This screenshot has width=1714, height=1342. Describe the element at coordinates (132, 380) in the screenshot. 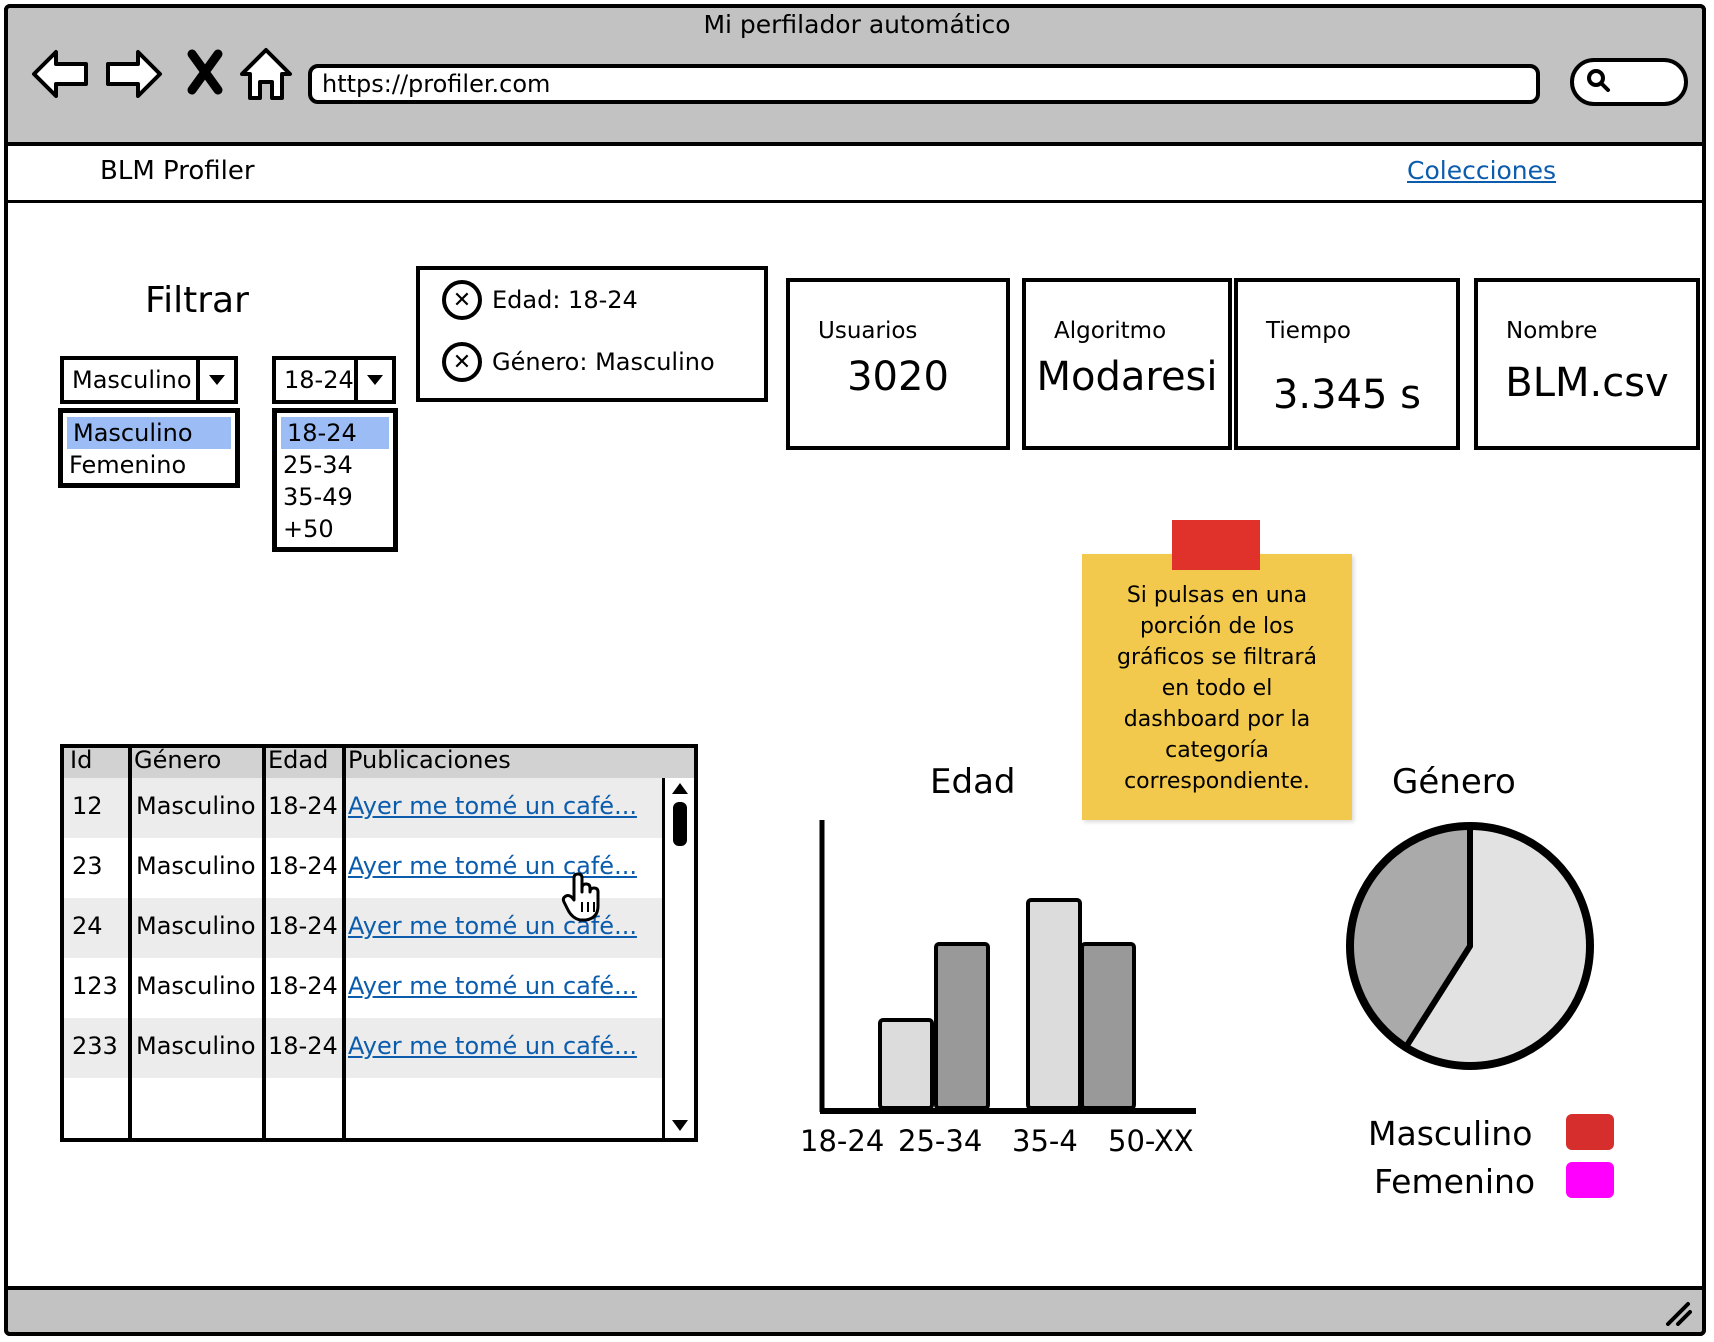

I see `gender-select-value: Masculino` at that location.